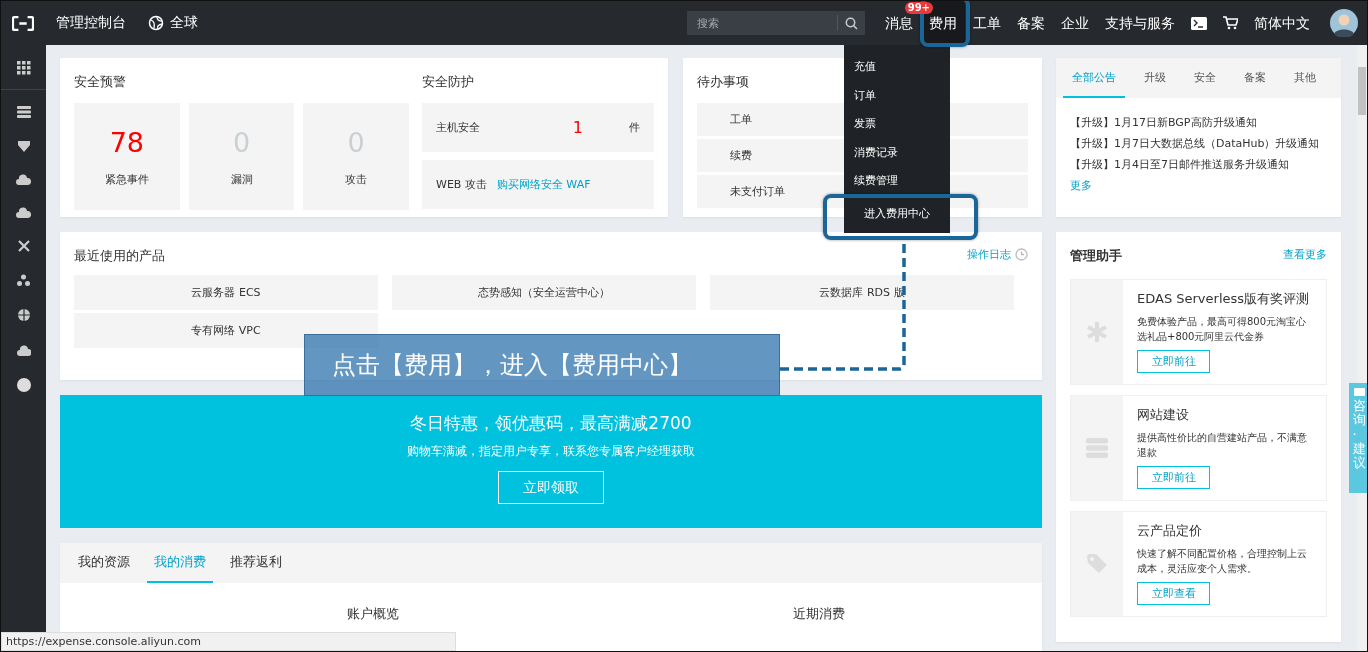 This screenshot has width=1368, height=652. Describe the element at coordinates (577, 127) in the screenshot. I see `count-value: 1` at that location.